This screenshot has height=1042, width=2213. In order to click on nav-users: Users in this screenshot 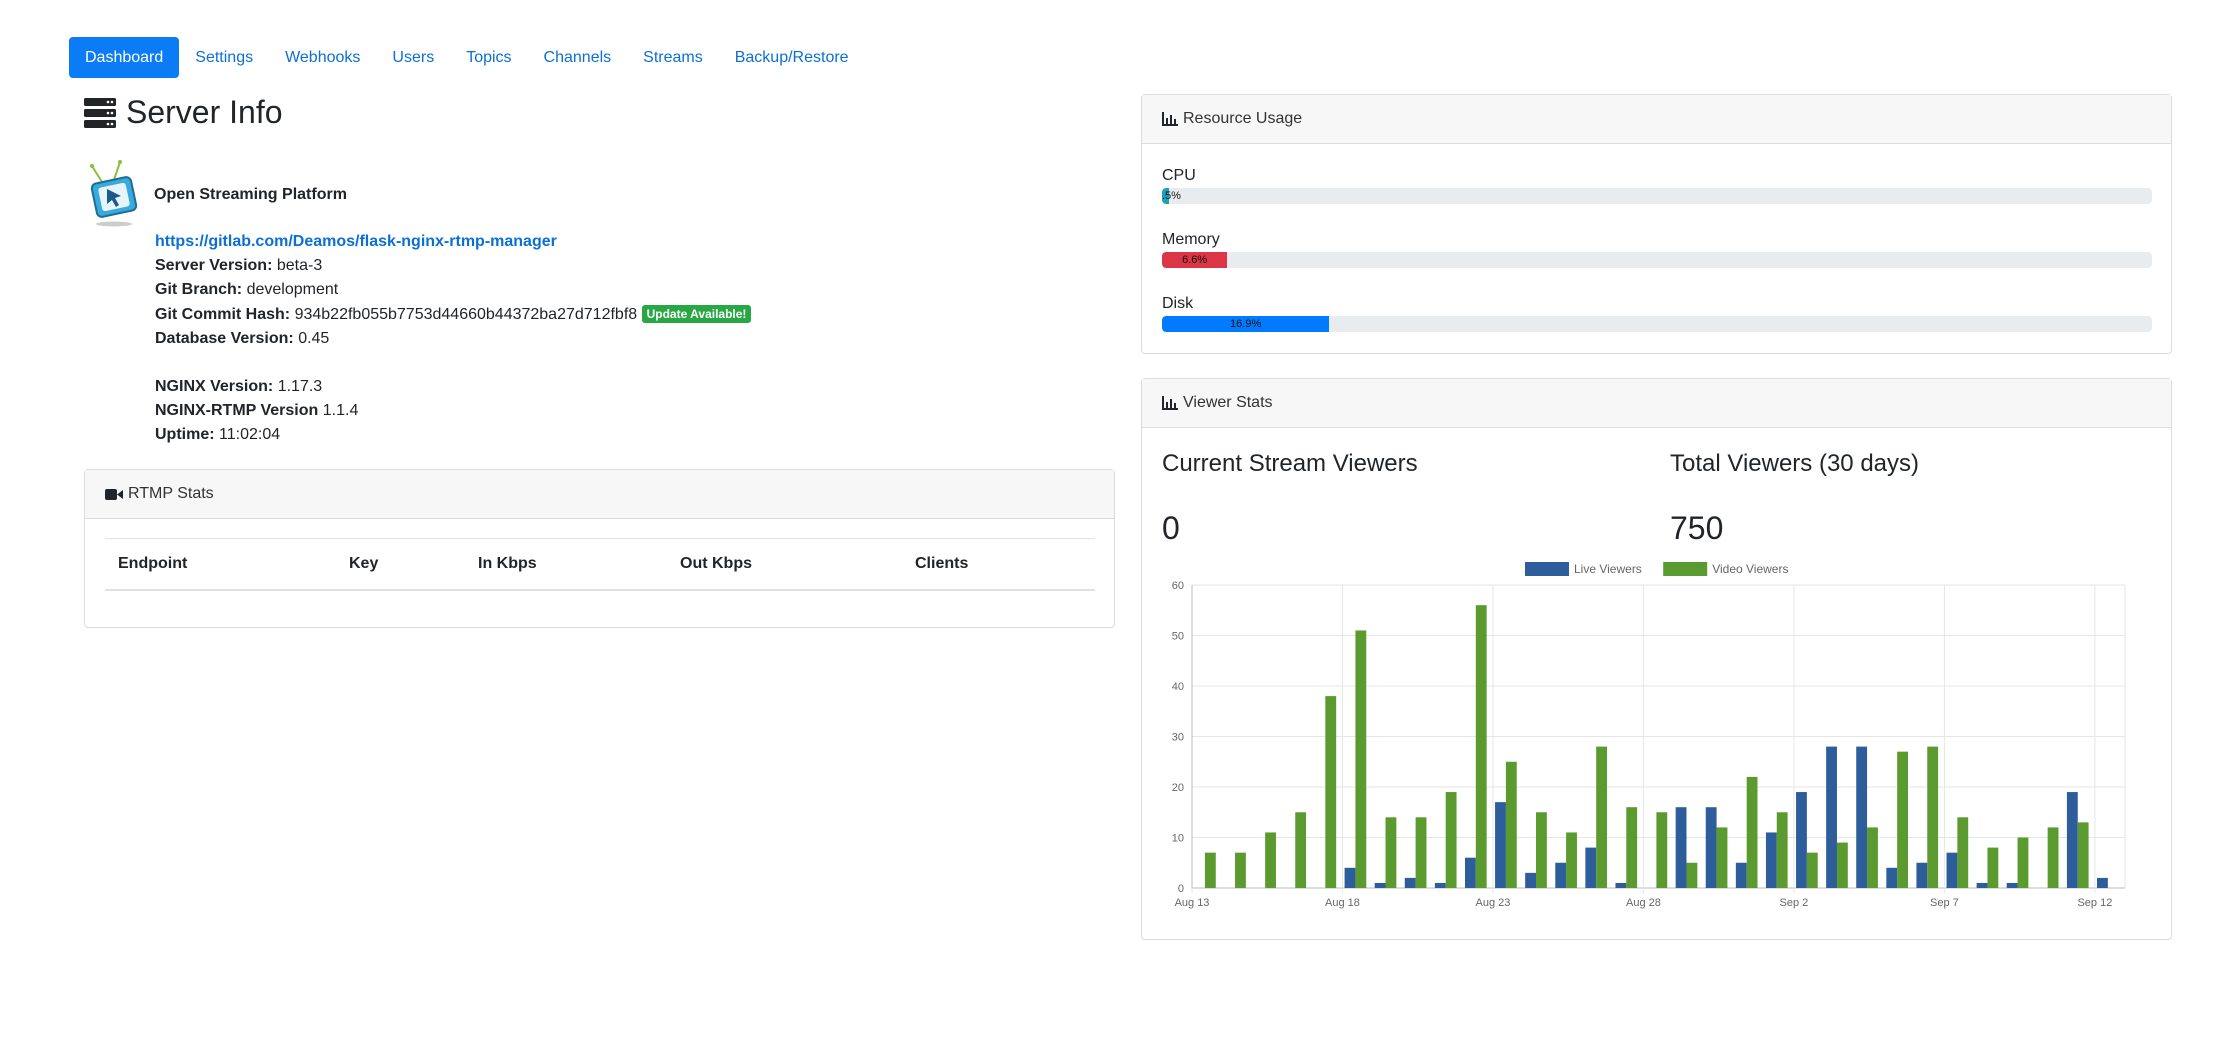, I will do `click(413, 57)`.